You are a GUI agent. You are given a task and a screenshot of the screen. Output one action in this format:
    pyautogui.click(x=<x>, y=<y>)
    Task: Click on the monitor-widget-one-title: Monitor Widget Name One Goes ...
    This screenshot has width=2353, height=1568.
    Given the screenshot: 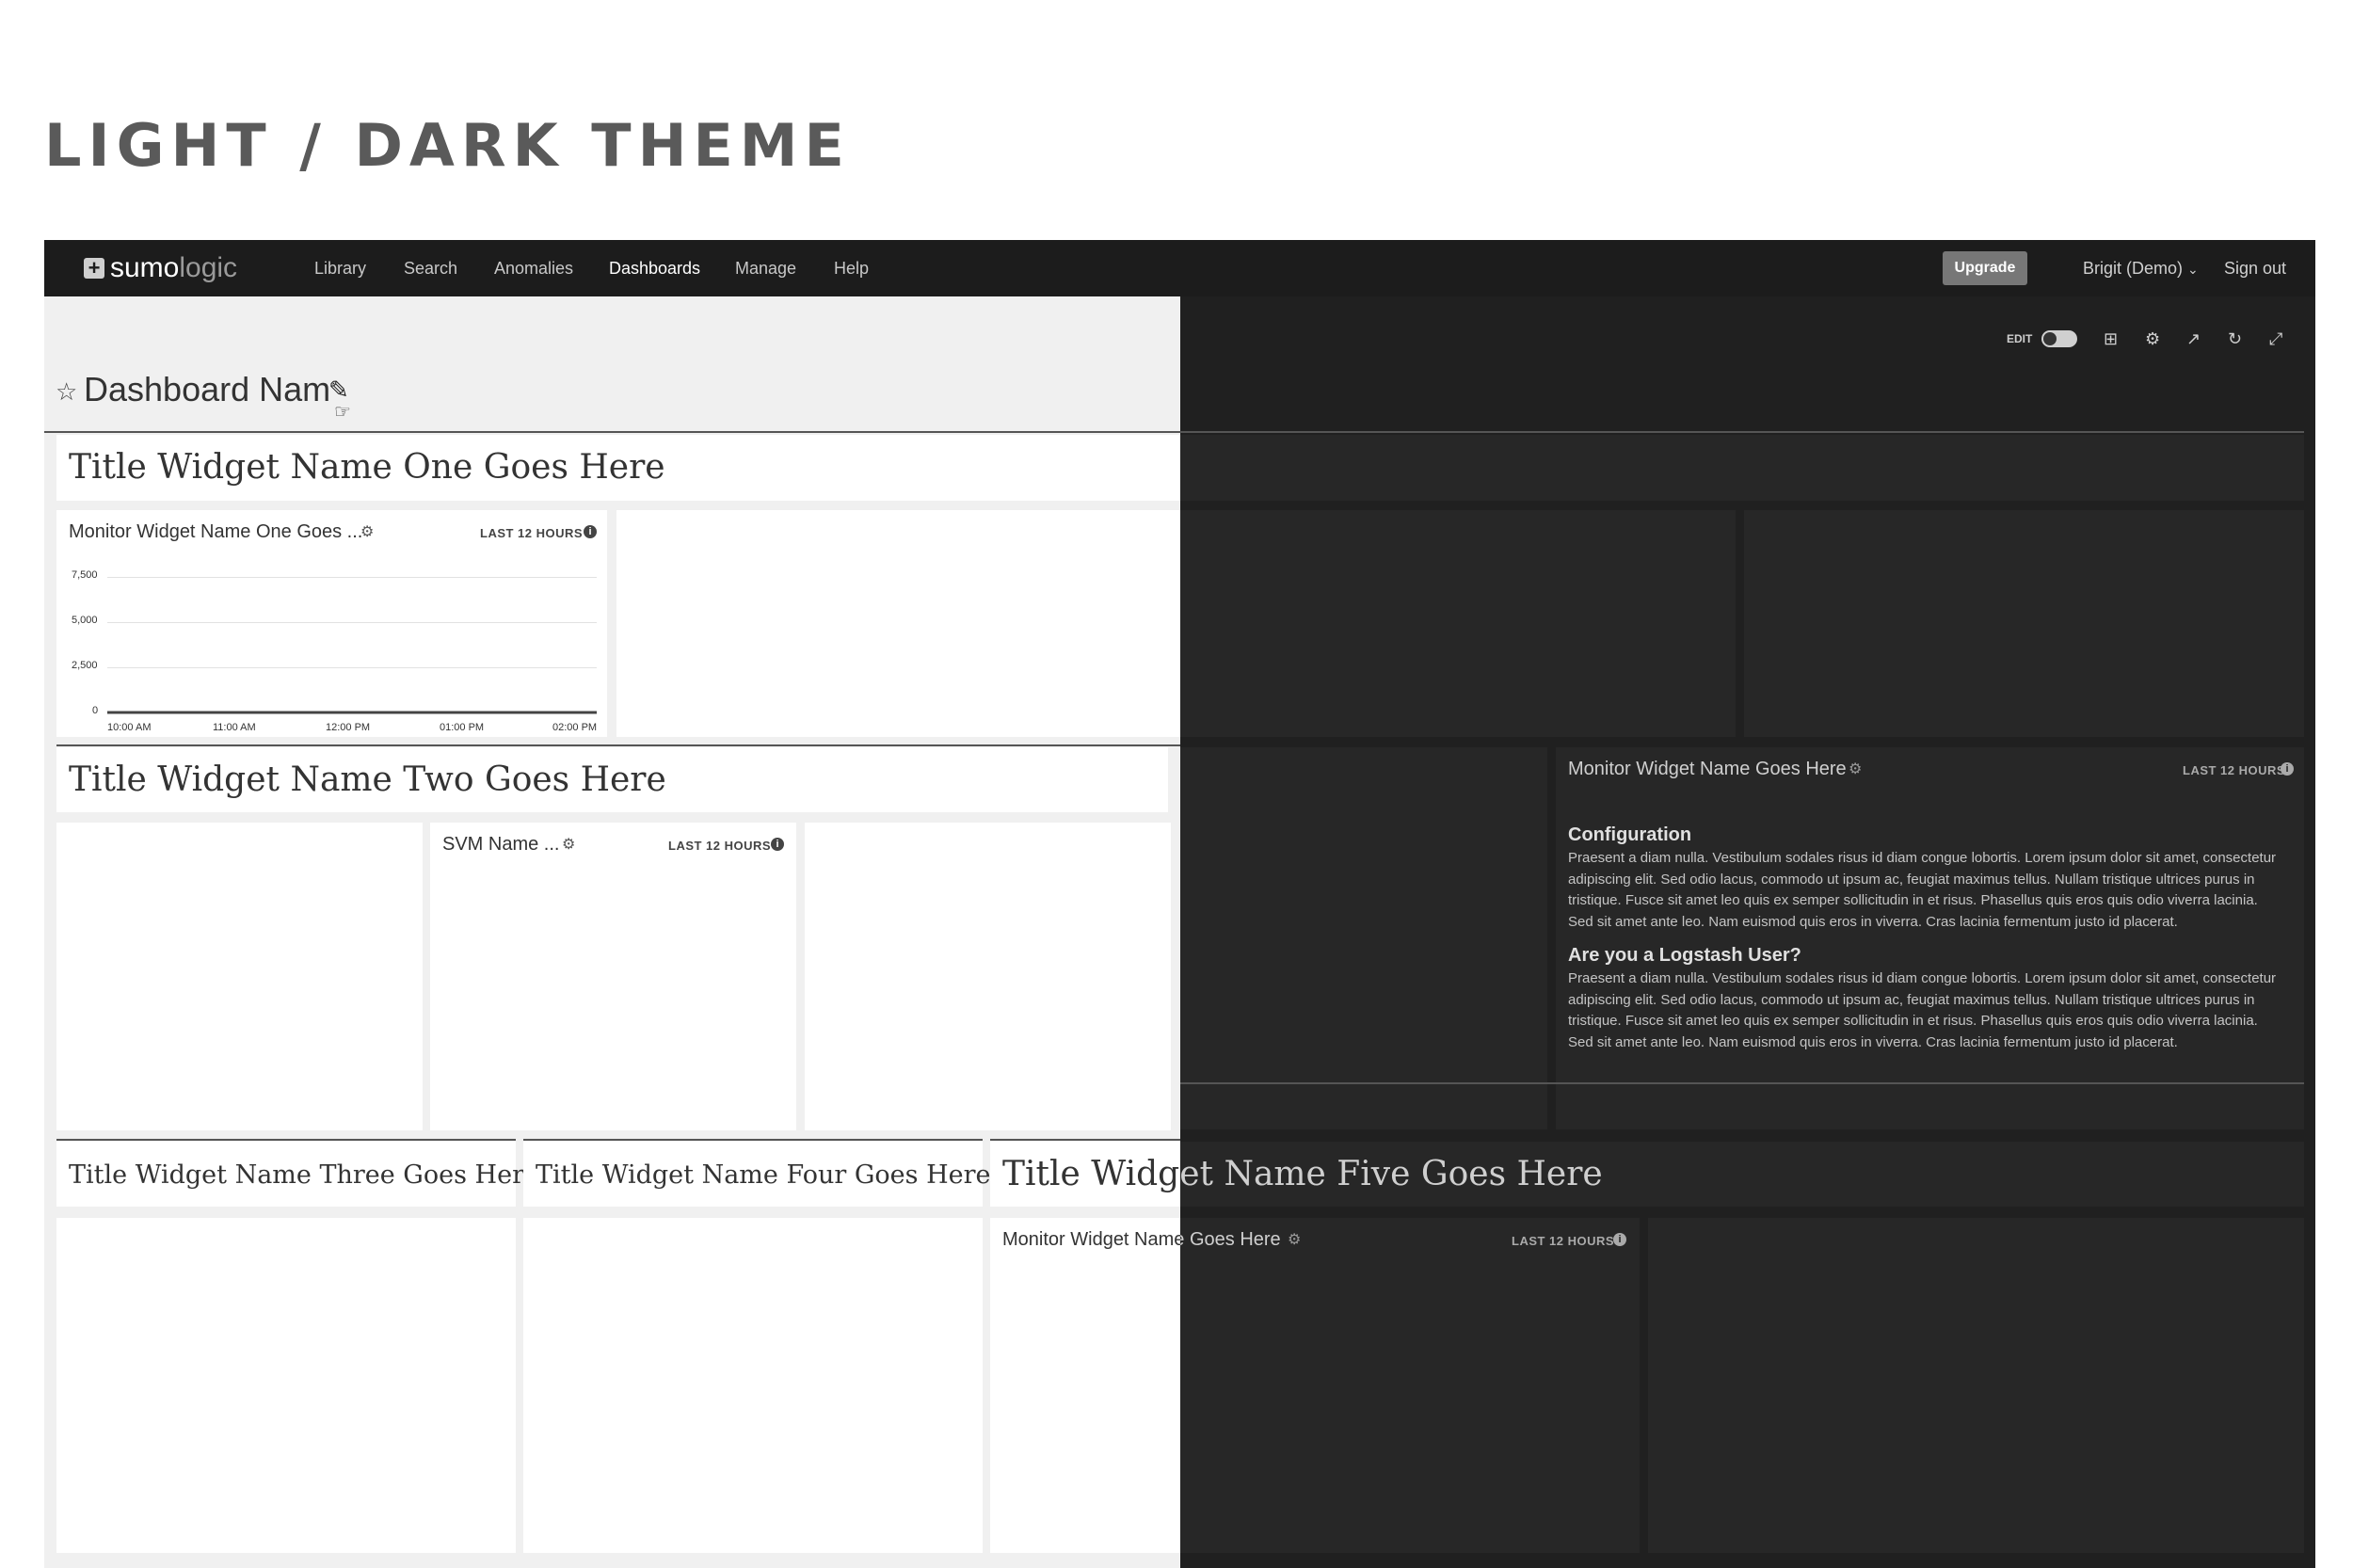 What is the action you would take?
    pyautogui.click(x=216, y=531)
    